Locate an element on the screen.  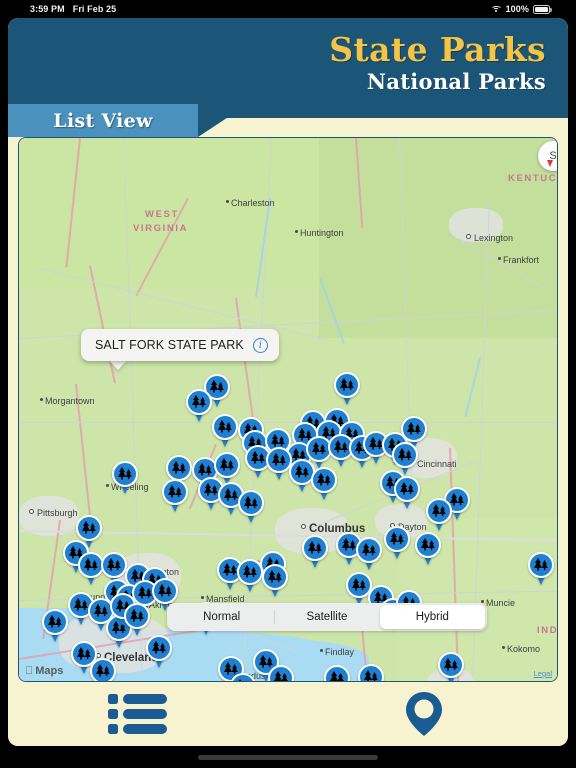
status-bar: 3:59 PM Fri Feb 25 100% is located at coordinates (288, 9).